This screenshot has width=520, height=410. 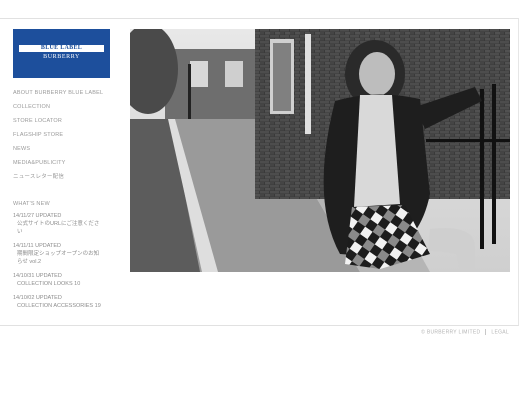 What do you see at coordinates (58, 152) in the screenshot?
I see `nav-item-news: NEWS` at bounding box center [58, 152].